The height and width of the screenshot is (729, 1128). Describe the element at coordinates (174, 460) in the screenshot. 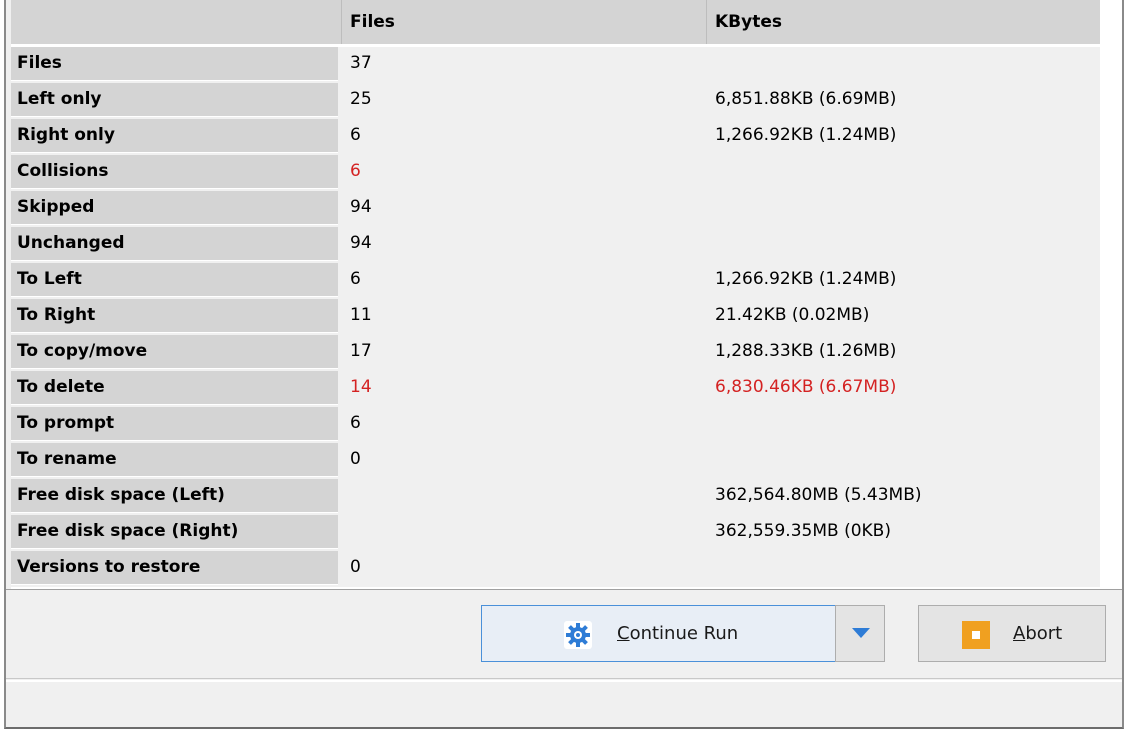

I see `row-label: To rename` at that location.